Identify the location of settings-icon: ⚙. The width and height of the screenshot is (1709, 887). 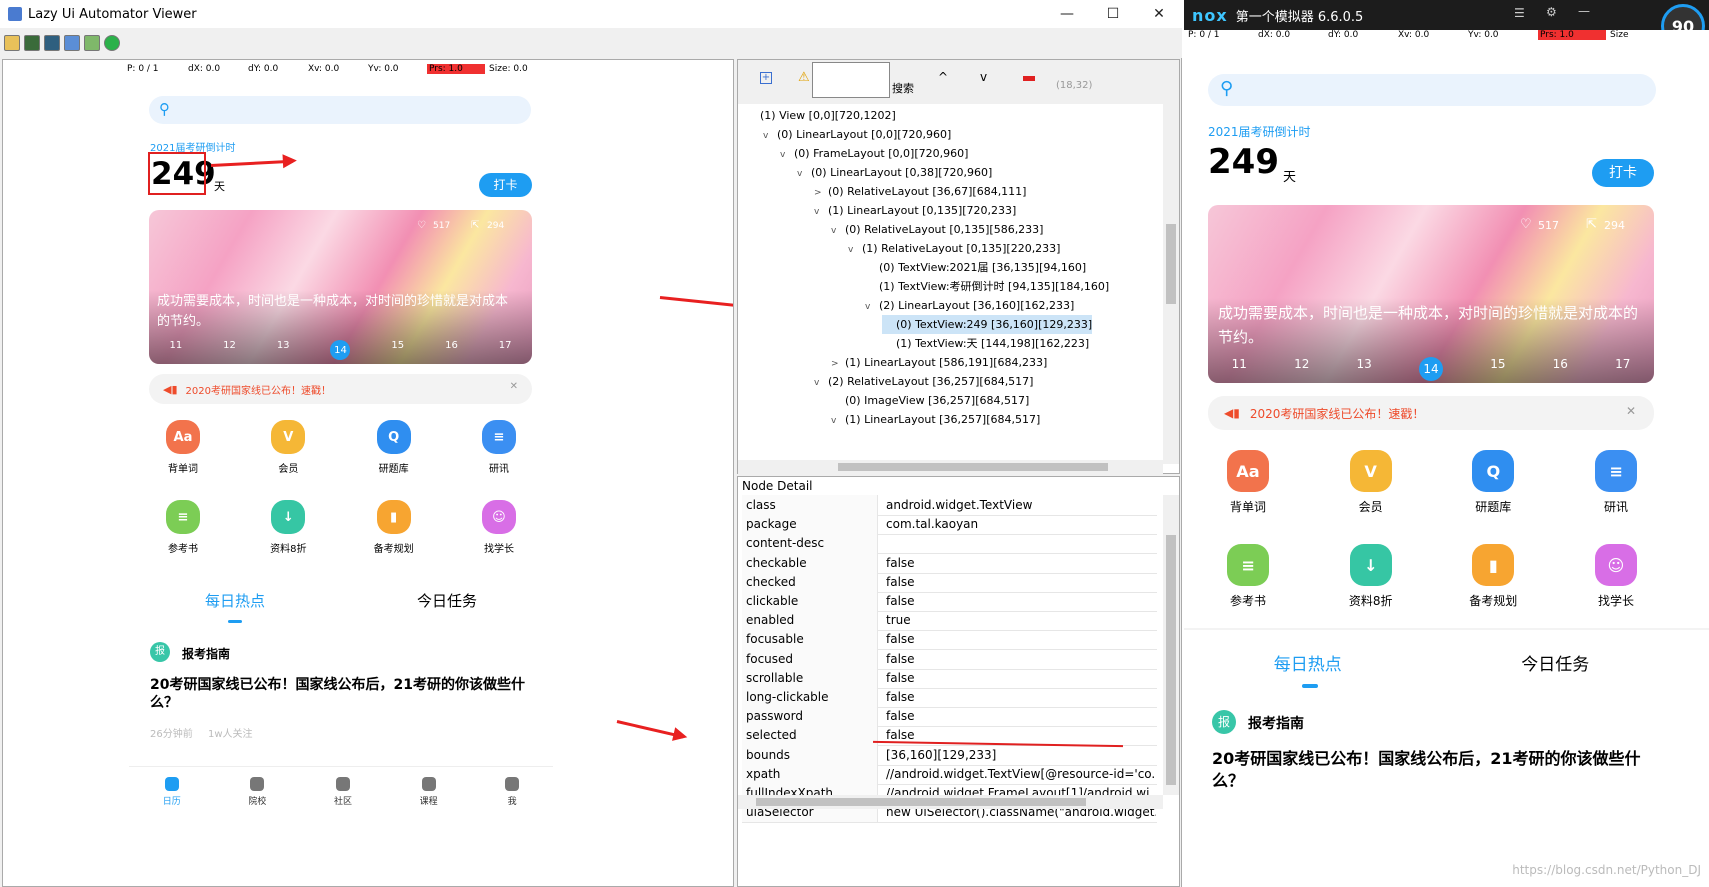
(1551, 12).